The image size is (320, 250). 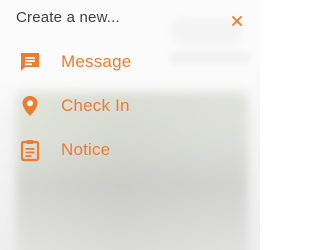 I want to click on menu-item-label: Check In, so click(x=95, y=105).